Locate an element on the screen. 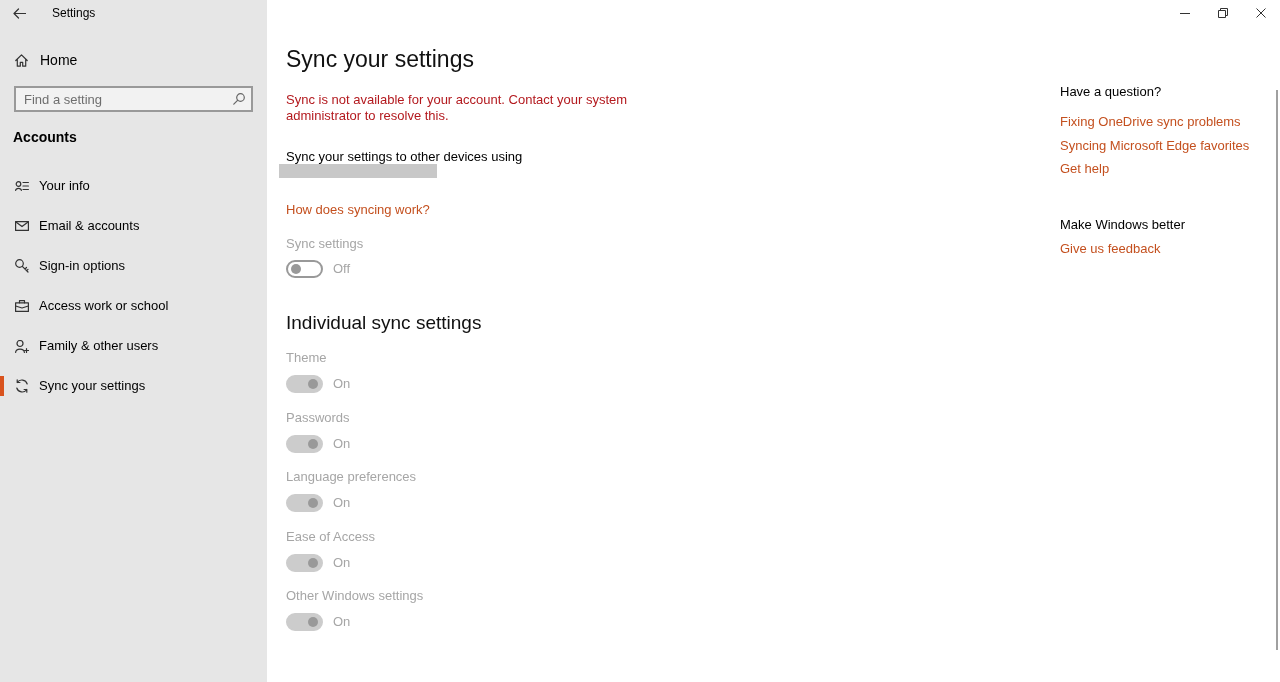 This screenshot has height=682, width=1280. search-field: Find a setting is located at coordinates (133, 99).